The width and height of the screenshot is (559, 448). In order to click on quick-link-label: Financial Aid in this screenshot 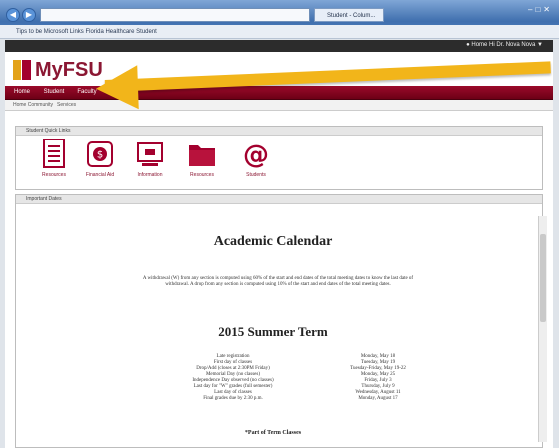, I will do `click(100, 175)`.